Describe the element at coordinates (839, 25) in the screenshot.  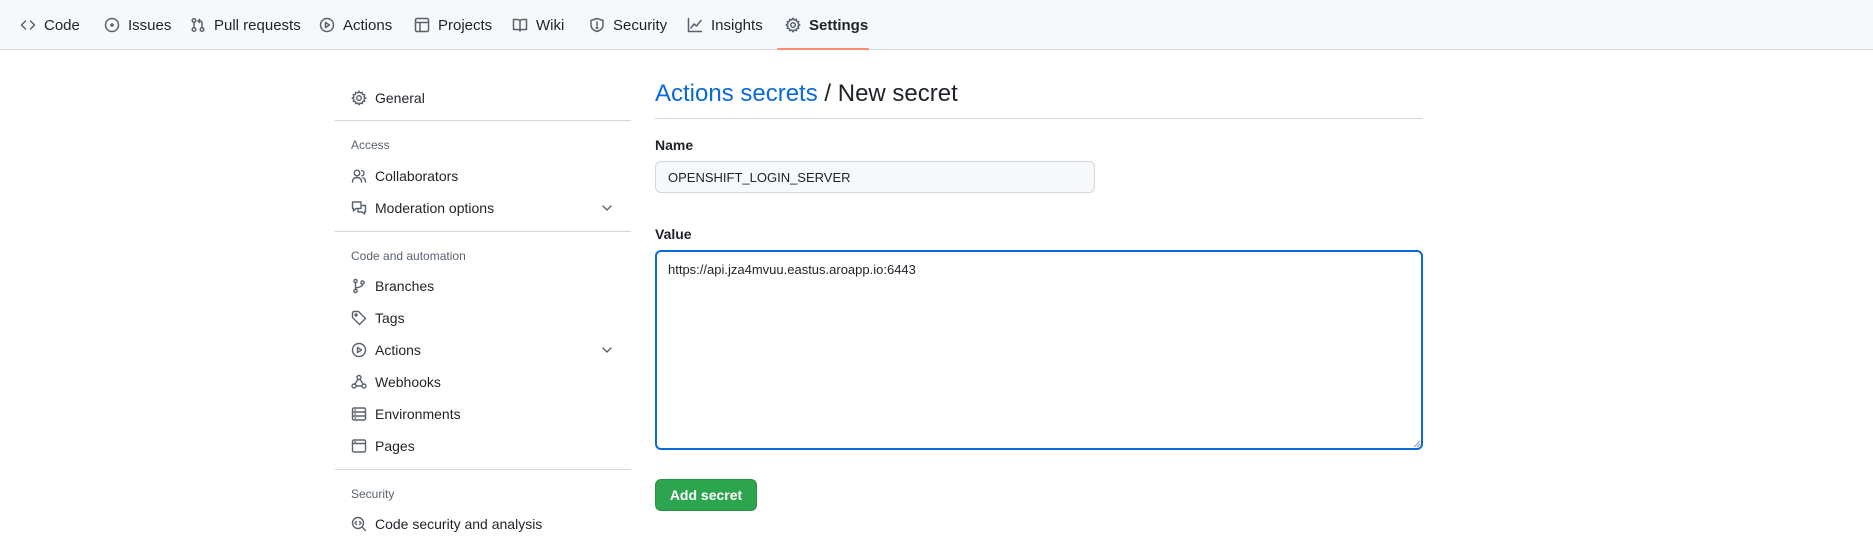
I see `tab-settings-label: Settings` at that location.